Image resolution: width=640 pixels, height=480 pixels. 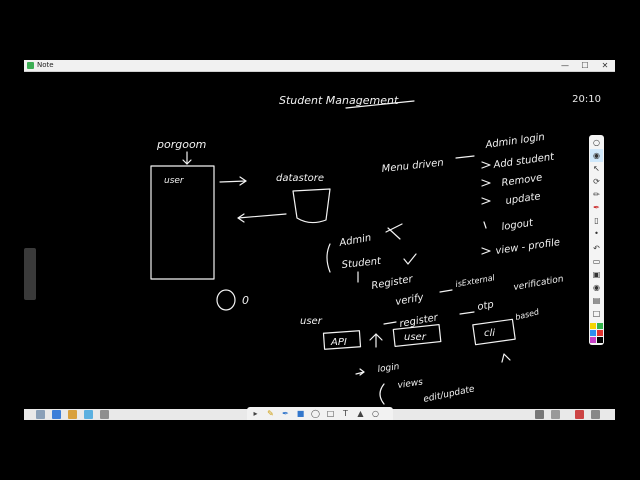 I want to click on action-login: login, so click(x=388, y=368).